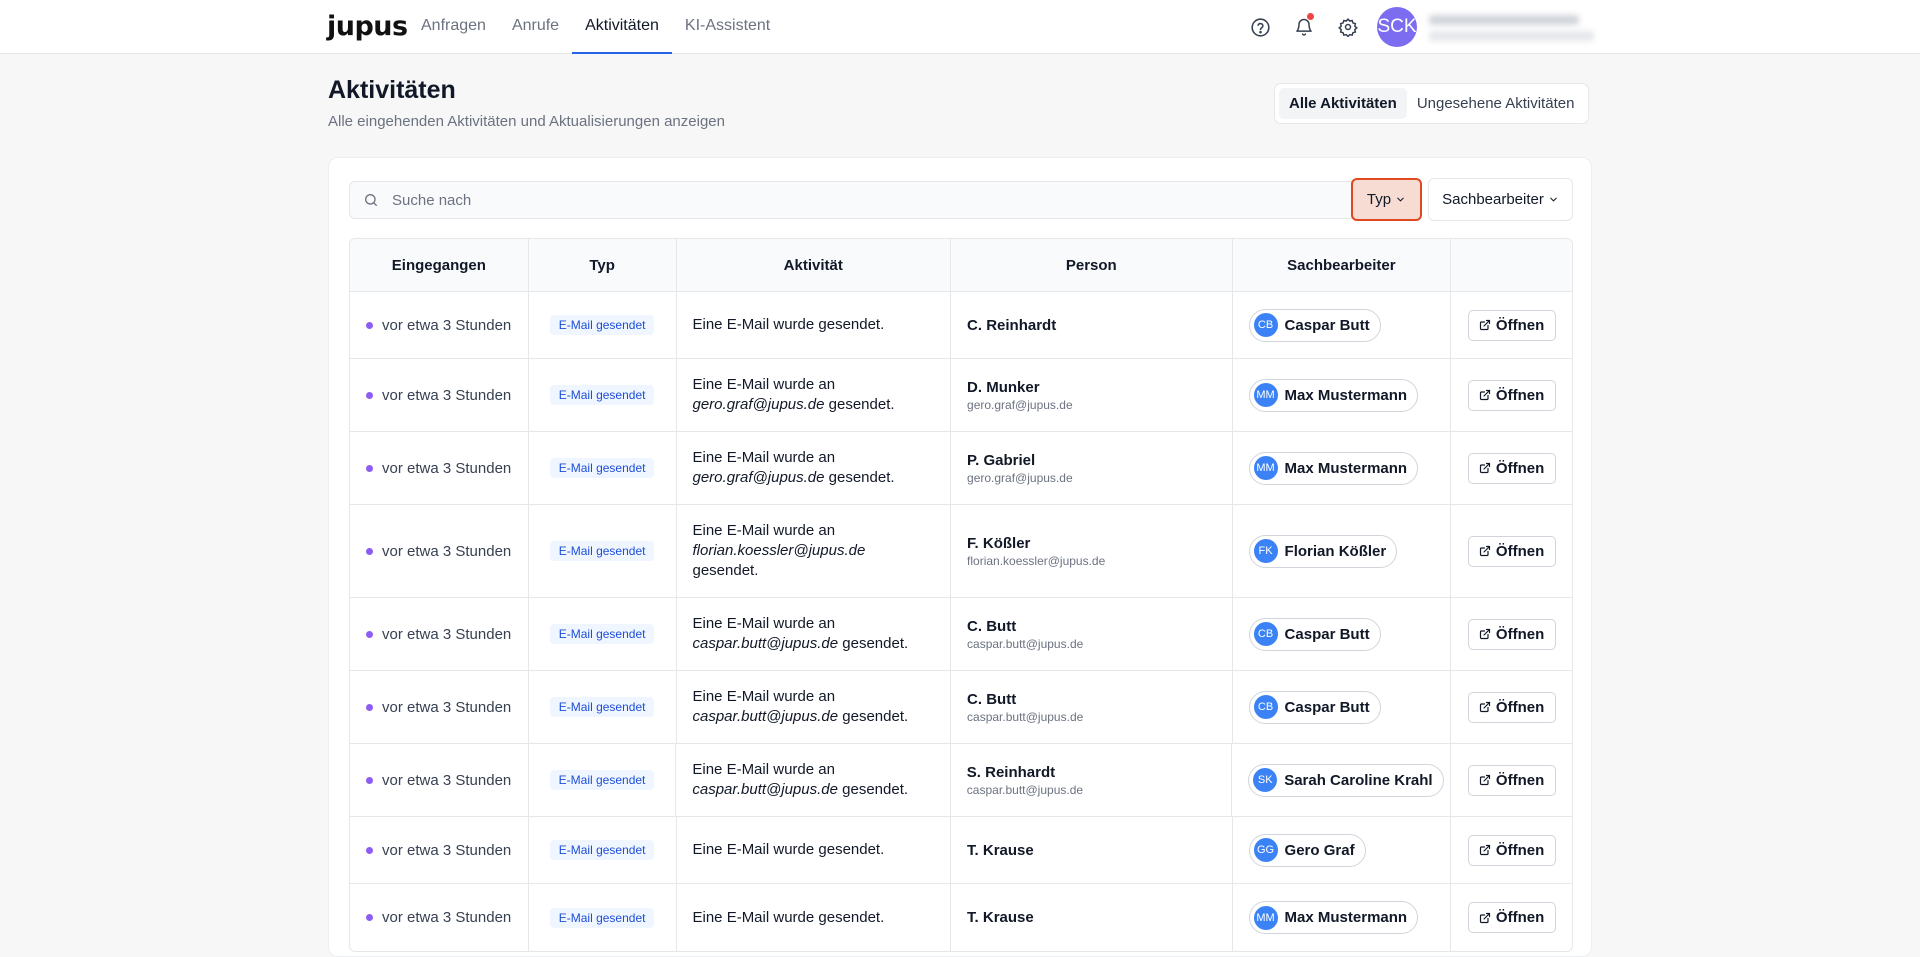 Image resolution: width=1920 pixels, height=957 pixels. Describe the element at coordinates (1500, 199) in the screenshot. I see `sachbearbeiter-filter-button: Sachbearbeiter` at that location.